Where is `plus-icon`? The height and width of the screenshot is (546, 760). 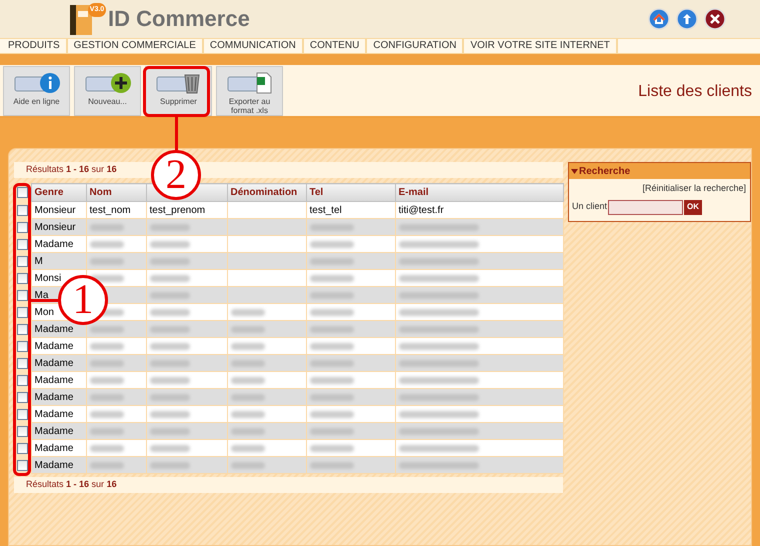 plus-icon is located at coordinates (107, 82).